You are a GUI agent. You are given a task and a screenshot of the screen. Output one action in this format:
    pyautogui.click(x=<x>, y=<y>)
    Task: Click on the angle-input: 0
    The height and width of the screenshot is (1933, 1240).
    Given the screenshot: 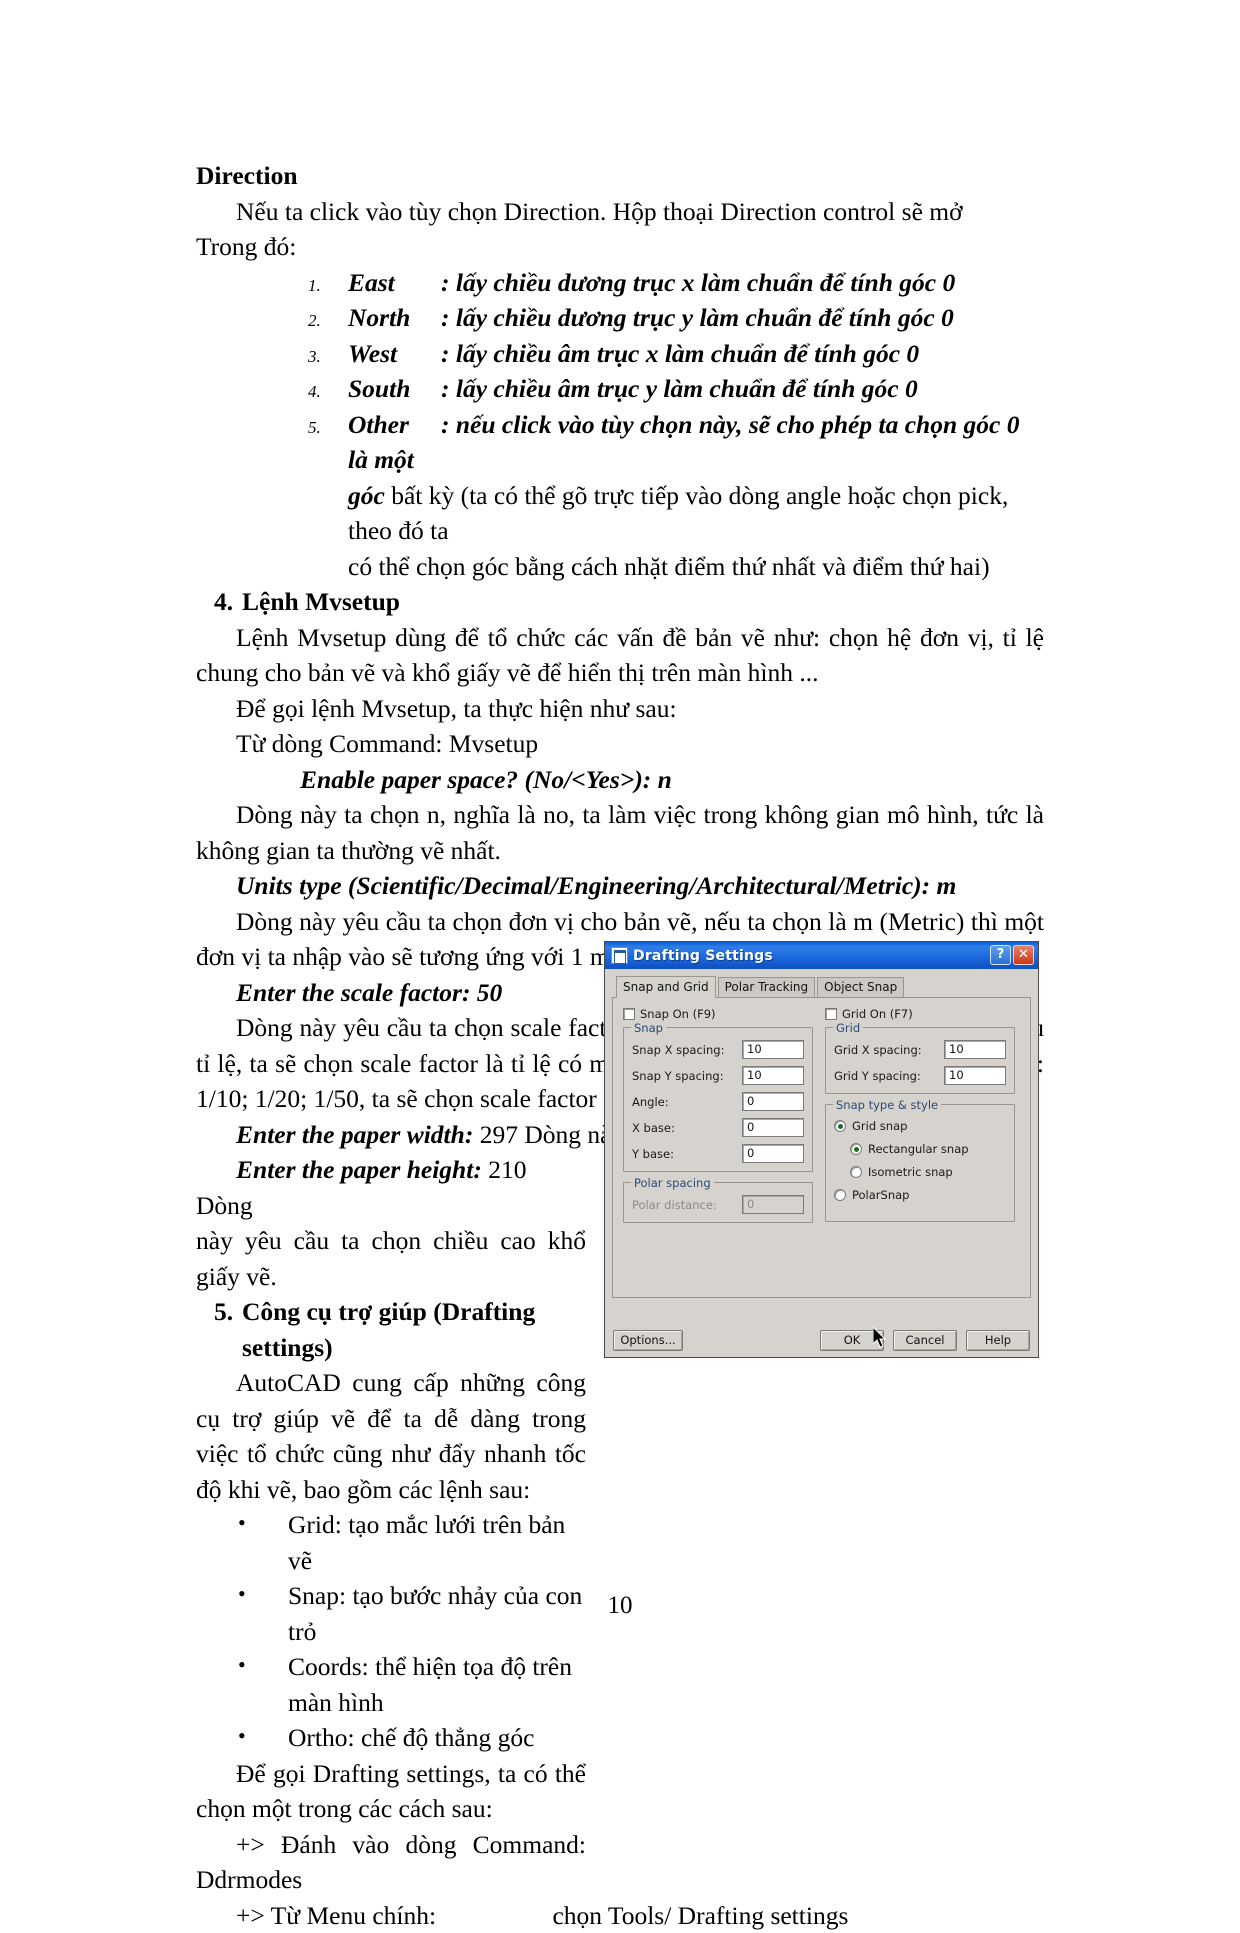 What is the action you would take?
    pyautogui.click(x=773, y=1101)
    